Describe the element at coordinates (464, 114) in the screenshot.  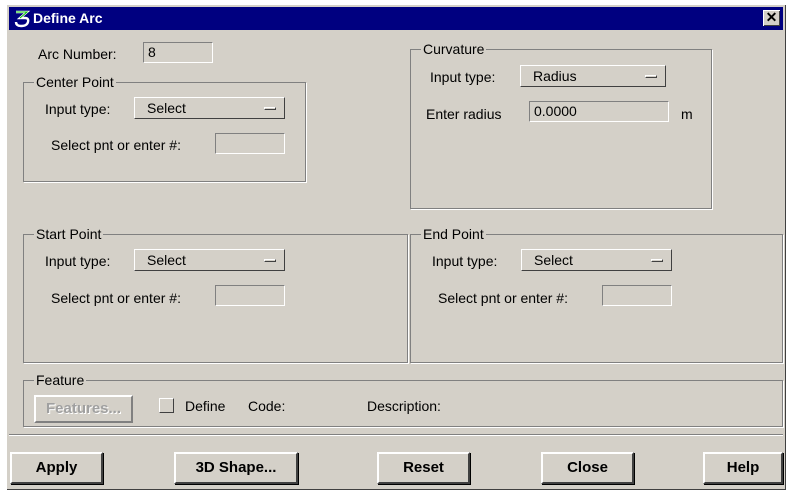
I see `radius-label: Enter radius` at that location.